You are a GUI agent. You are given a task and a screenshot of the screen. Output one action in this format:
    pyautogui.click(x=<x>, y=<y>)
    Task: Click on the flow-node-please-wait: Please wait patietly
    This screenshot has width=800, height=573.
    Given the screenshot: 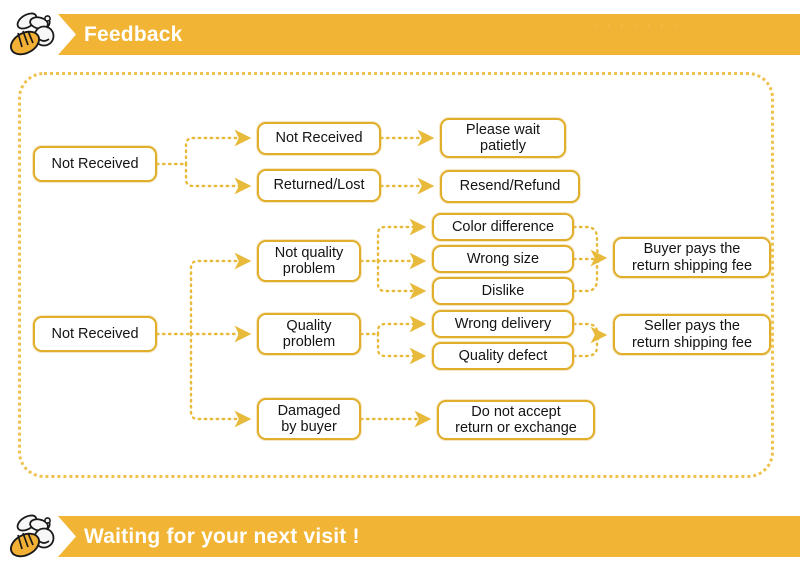 What is the action you would take?
    pyautogui.click(x=503, y=138)
    